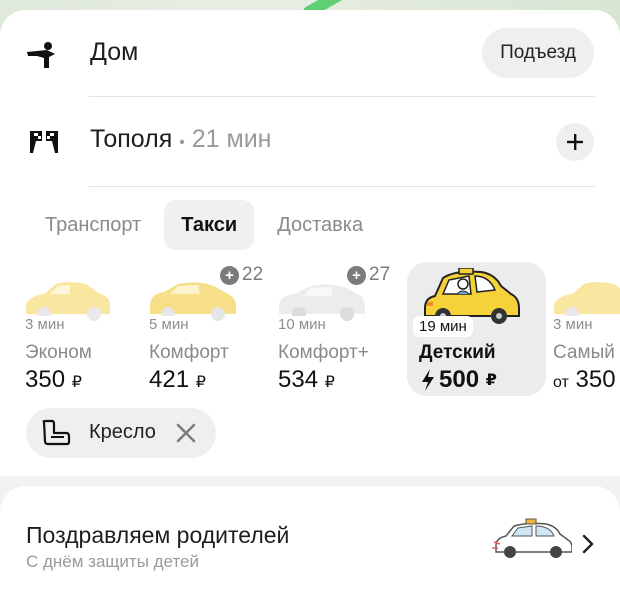 The height and width of the screenshot is (600, 620). What do you see at coordinates (231, 139) in the screenshot?
I see `route-duration: 21 мин` at bounding box center [231, 139].